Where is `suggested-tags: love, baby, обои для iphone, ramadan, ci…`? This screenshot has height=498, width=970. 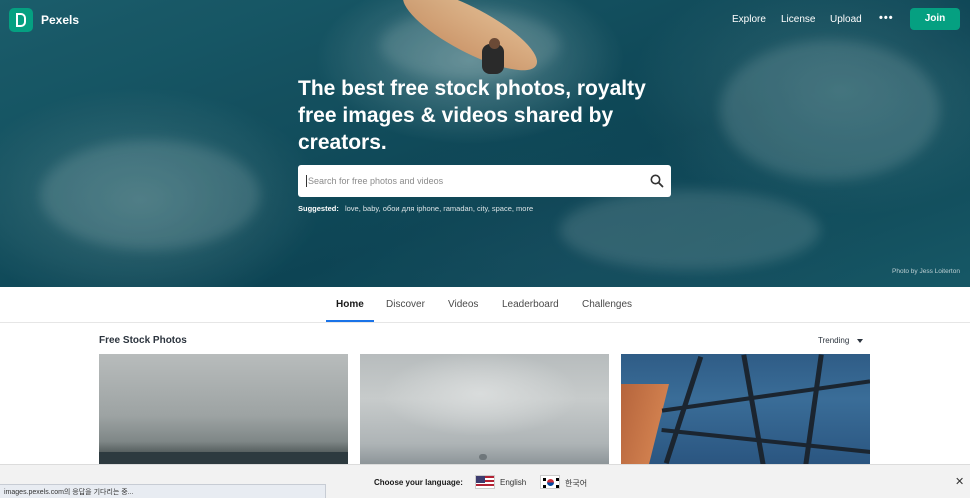 suggested-tags: love, baby, обои для iphone, ramadan, ci… is located at coordinates (439, 208).